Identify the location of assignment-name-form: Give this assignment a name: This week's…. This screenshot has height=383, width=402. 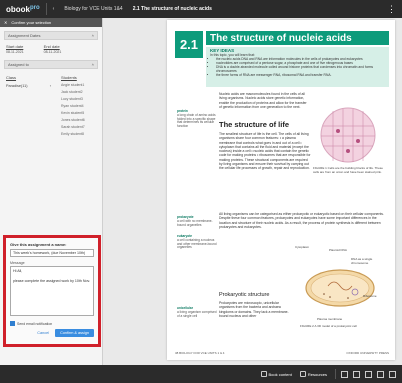
(52, 291).